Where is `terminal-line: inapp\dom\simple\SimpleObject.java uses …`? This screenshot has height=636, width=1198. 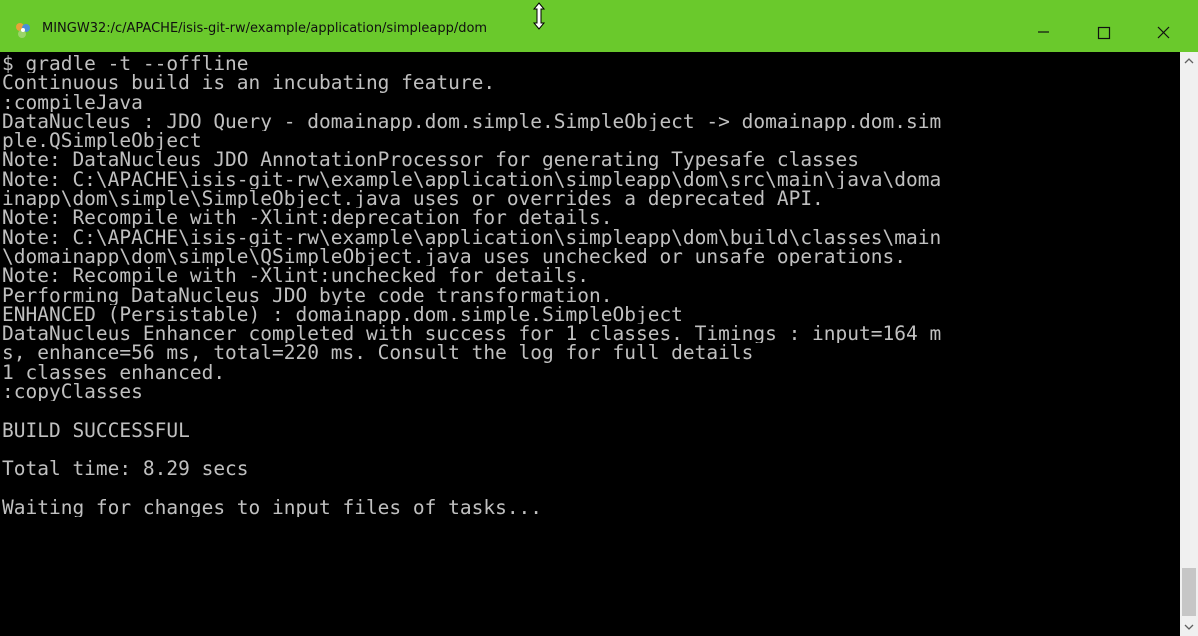 terminal-line: inapp\dom\simple\SimpleObject.java uses … is located at coordinates (413, 199).